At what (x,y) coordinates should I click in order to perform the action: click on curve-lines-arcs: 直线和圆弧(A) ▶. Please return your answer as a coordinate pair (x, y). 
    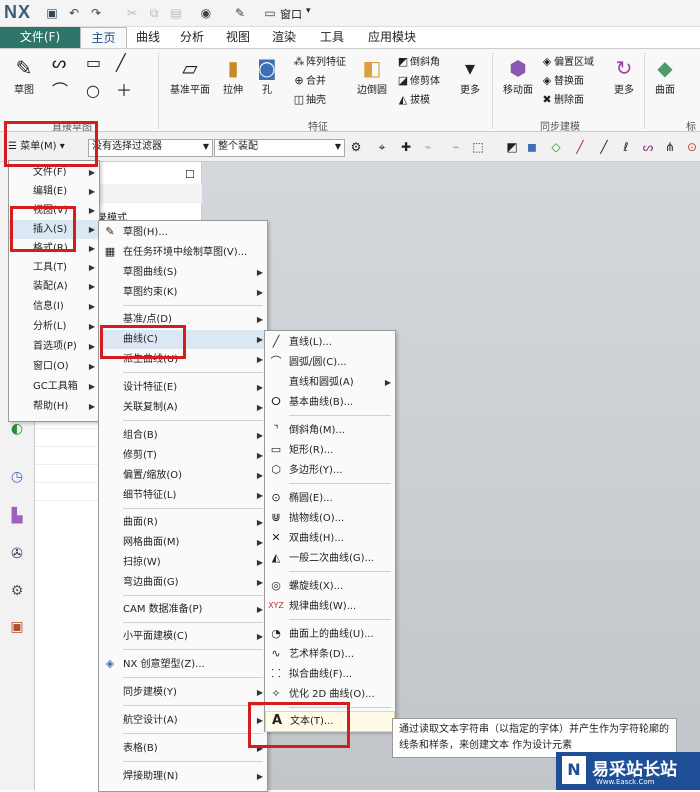
    Looking at the image, I should click on (330, 382).